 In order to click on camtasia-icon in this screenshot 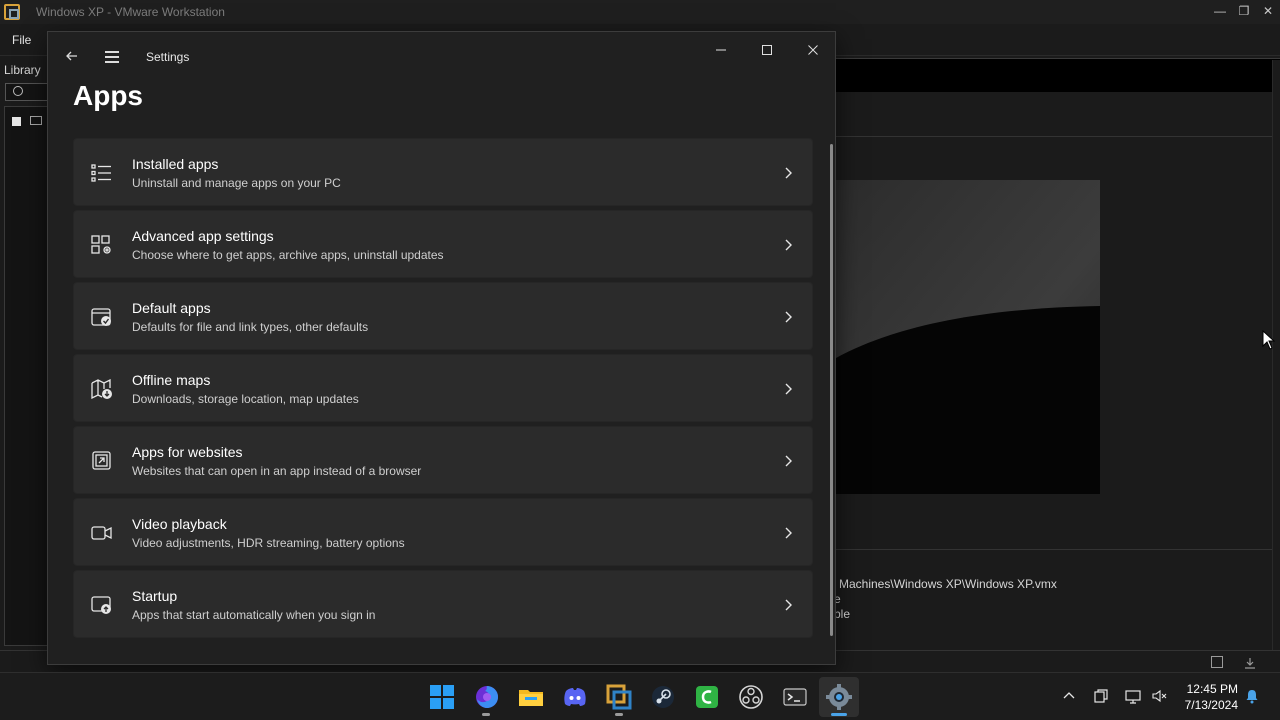, I will do `click(707, 697)`.